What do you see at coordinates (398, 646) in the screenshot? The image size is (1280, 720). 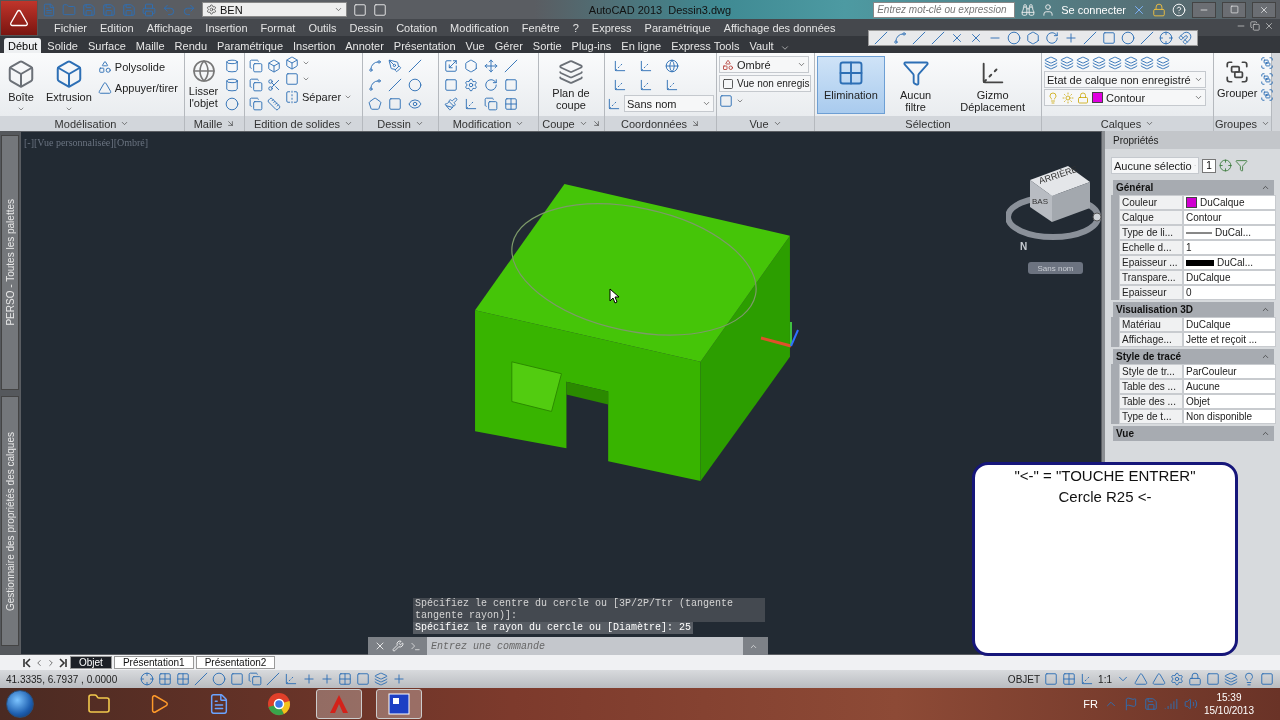 I see `wrench-icon` at bounding box center [398, 646].